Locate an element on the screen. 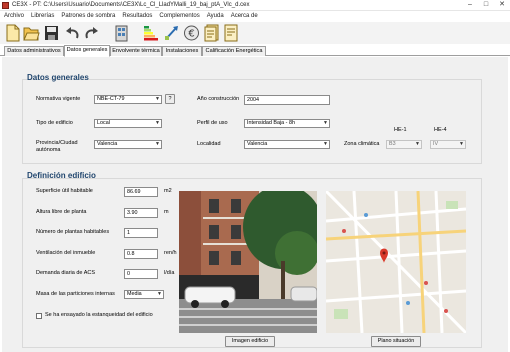  localidad-value: Valencia is located at coordinates (257, 144).